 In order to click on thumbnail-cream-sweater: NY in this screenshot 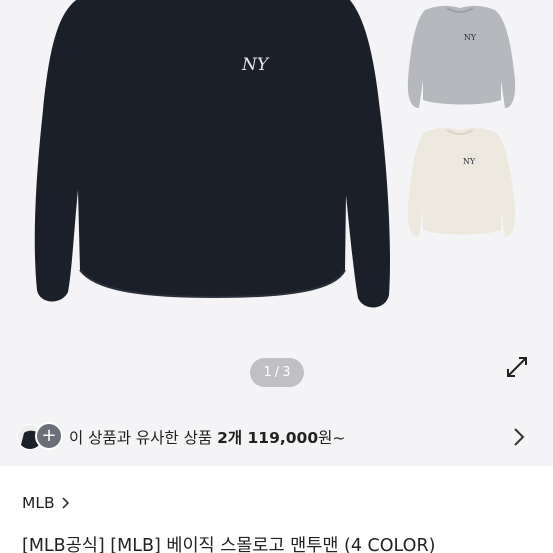, I will do `click(460, 184)`.